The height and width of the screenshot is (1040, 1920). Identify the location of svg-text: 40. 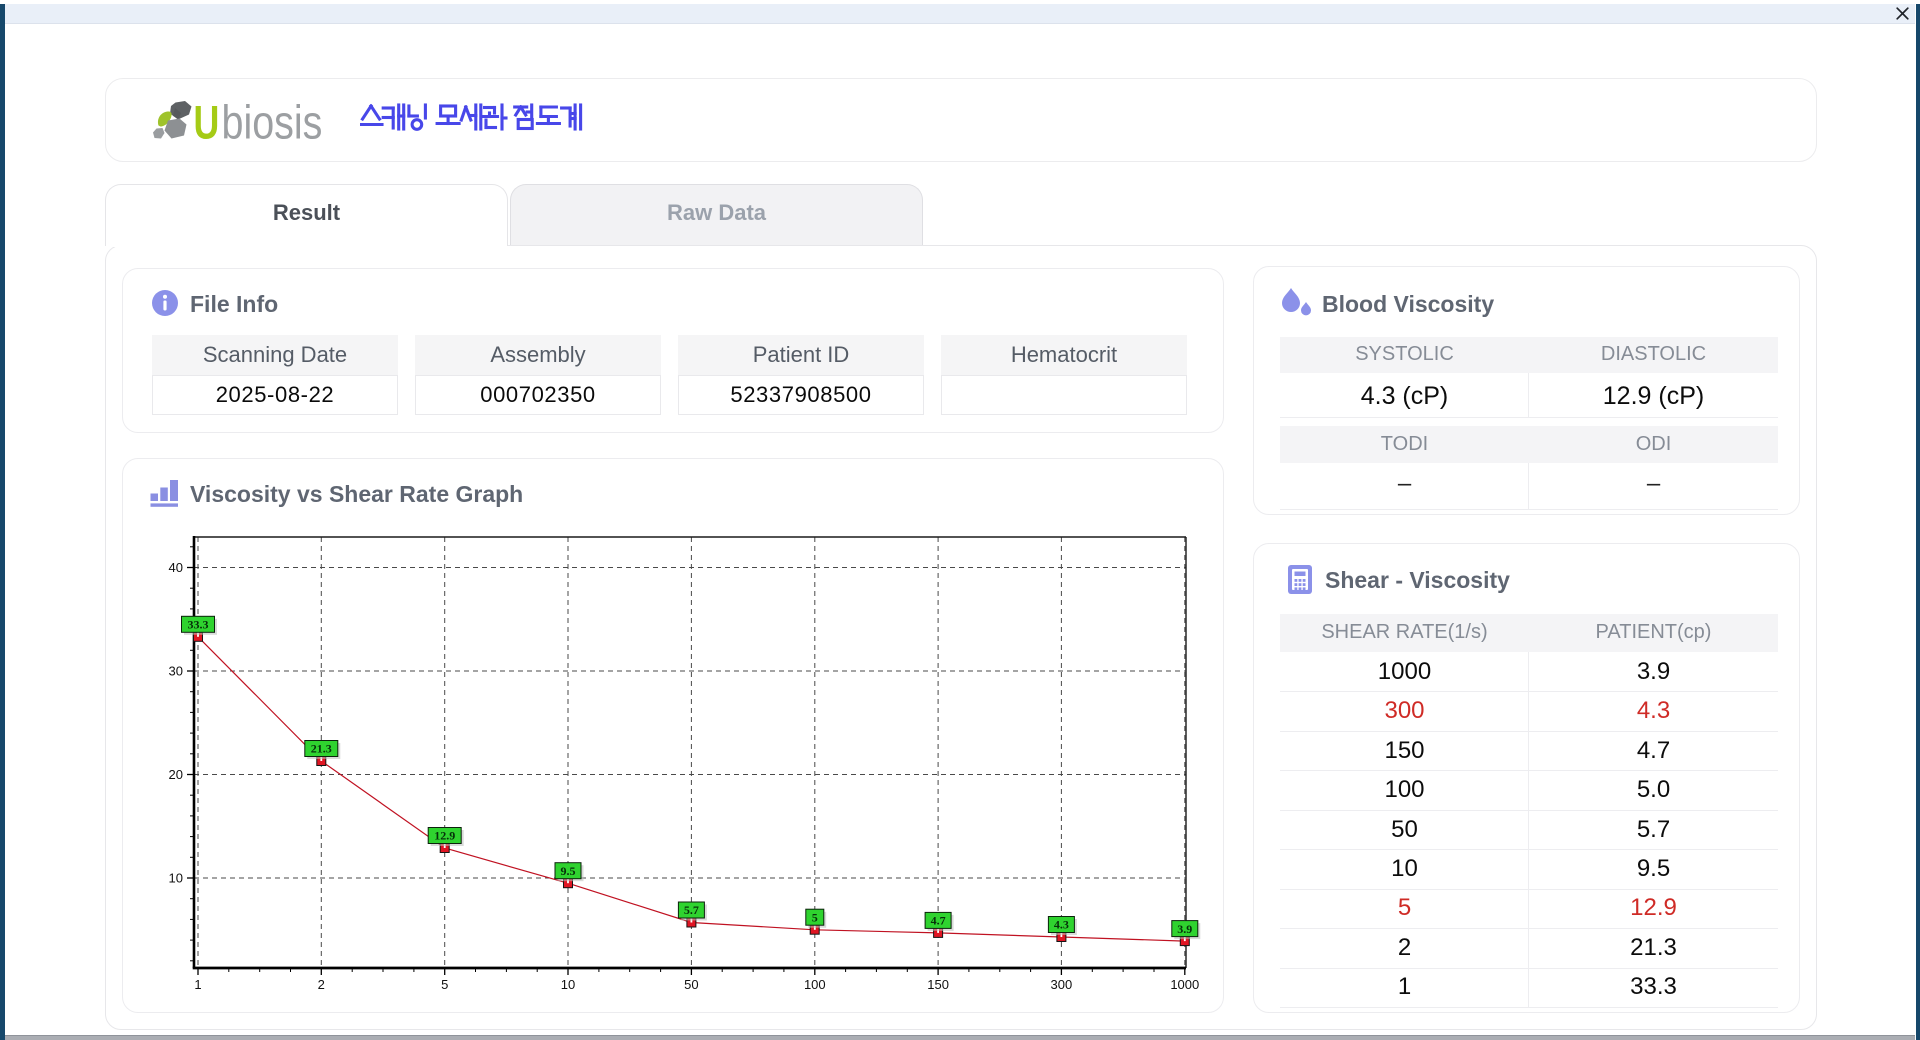
(176, 567).